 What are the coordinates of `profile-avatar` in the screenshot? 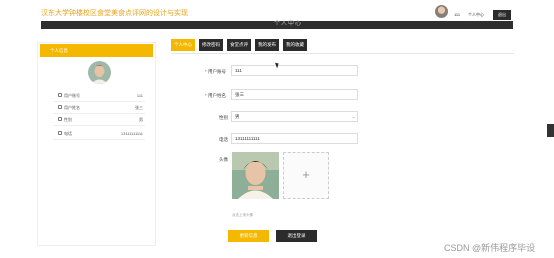 It's located at (99, 72).